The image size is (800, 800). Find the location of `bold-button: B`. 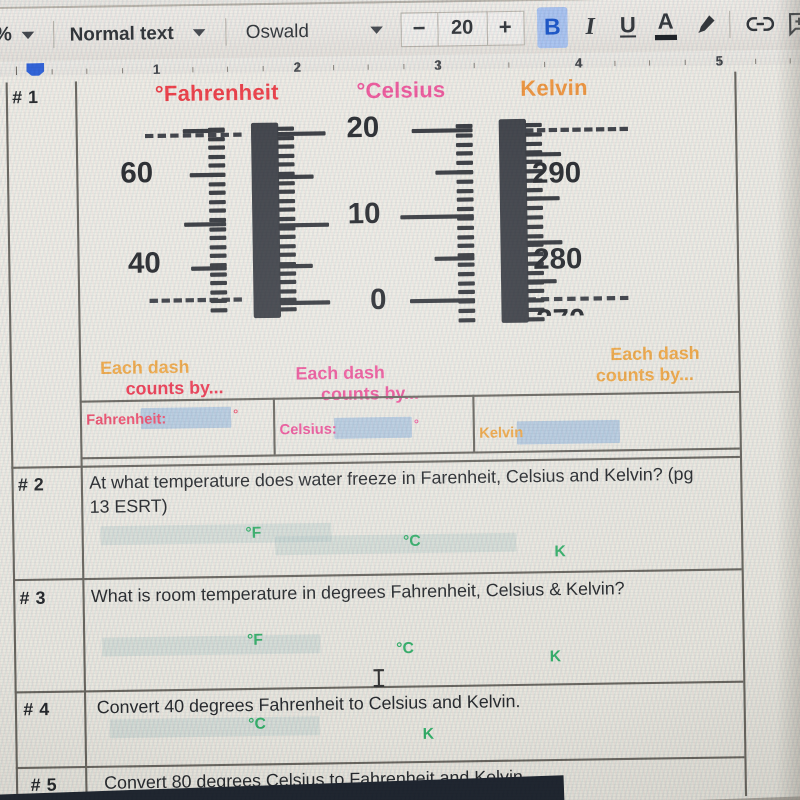

bold-button: B is located at coordinates (552, 27).